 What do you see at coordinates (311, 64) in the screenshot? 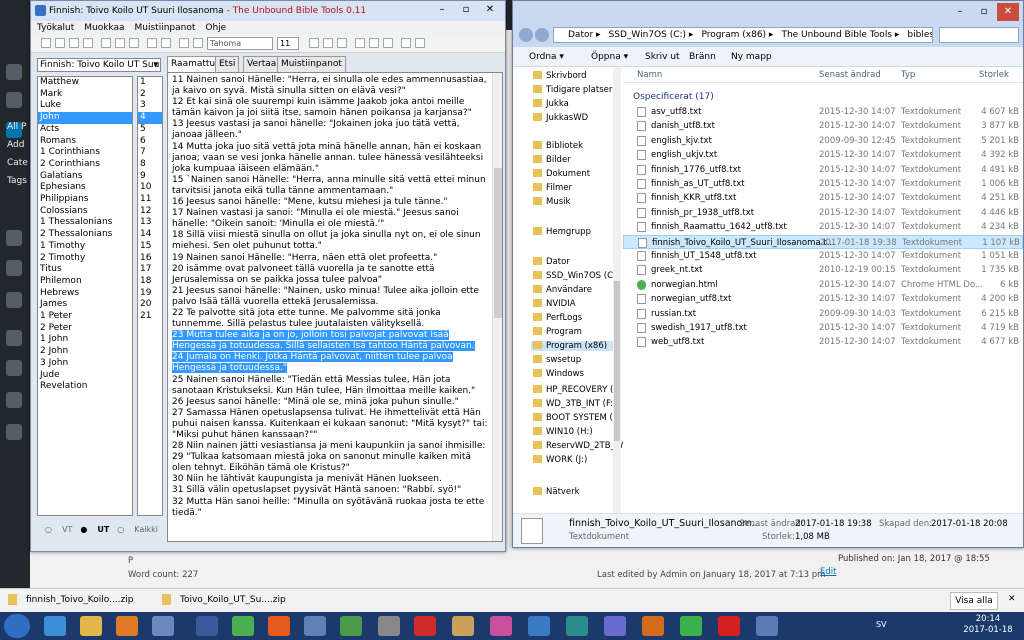
I see `tab-muistiinpanot: Muistiinpanot` at bounding box center [311, 64].